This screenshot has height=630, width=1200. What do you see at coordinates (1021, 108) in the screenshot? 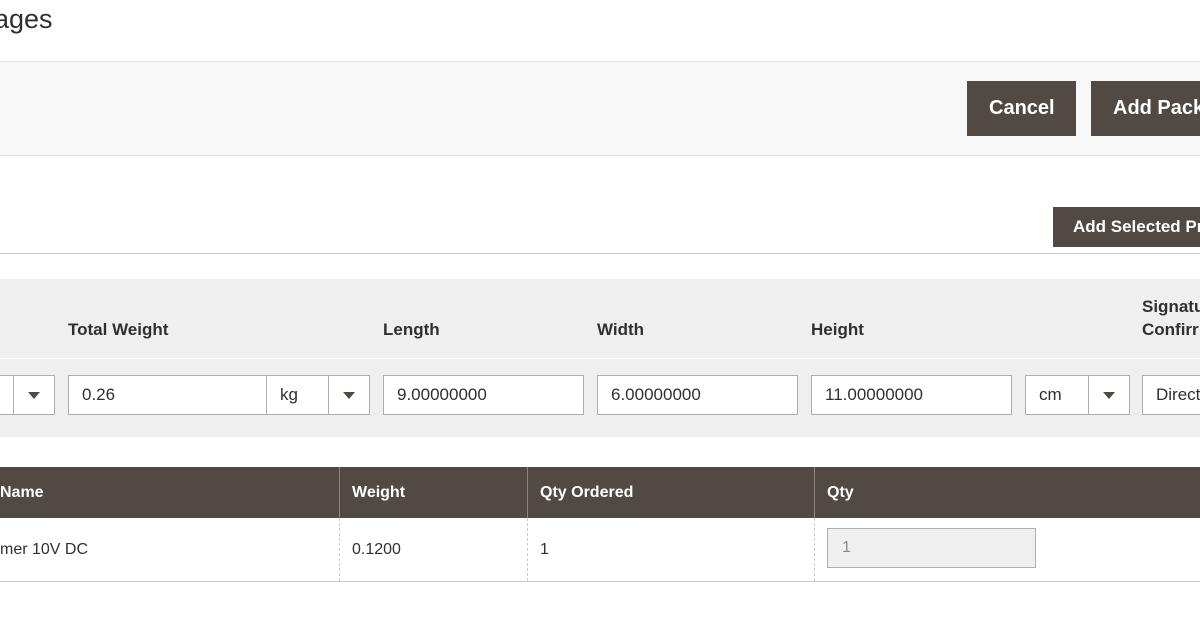
I see `cancel-button: Cancel` at bounding box center [1021, 108].